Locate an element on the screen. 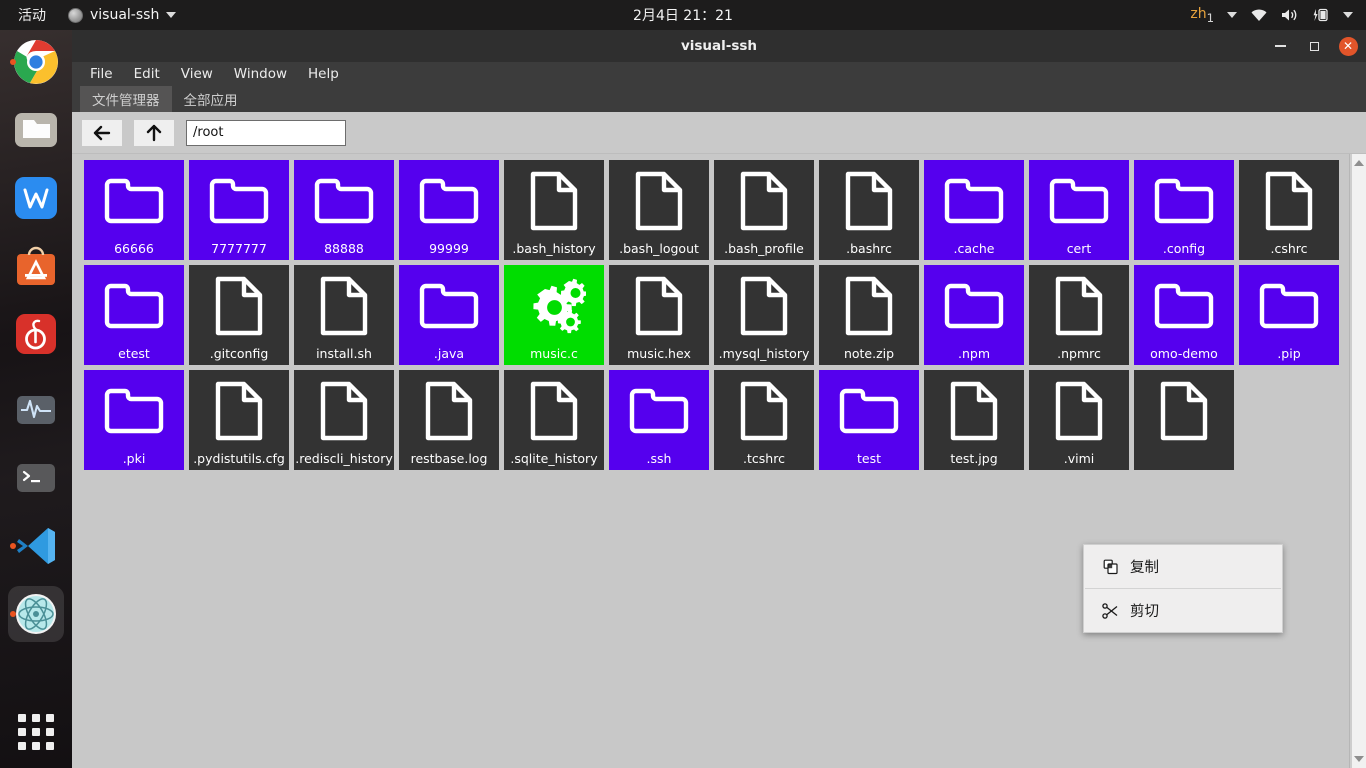 The width and height of the screenshot is (1366, 768). file-item-folder: .config is located at coordinates (1184, 210).